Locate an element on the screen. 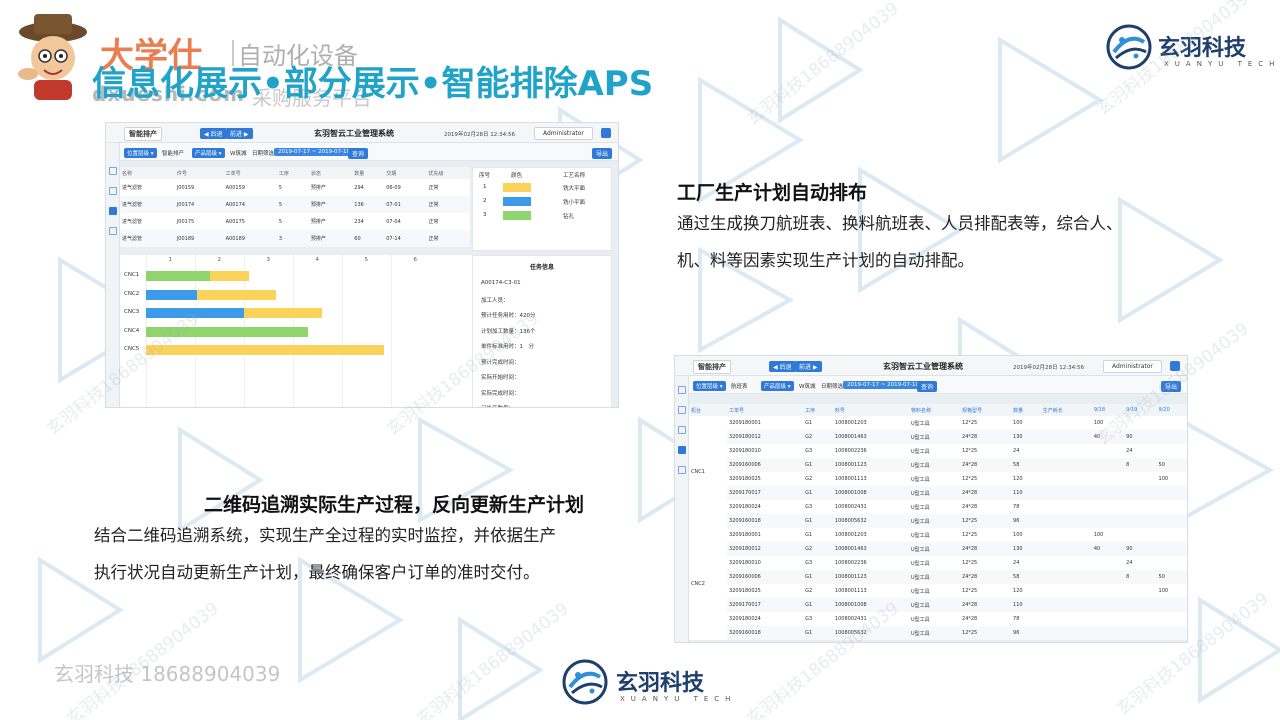 This screenshot has width=1280, height=720. table-row: 进气滤管 J00174 A00174 5 预排产 136 07-01 正常 is located at coordinates (295, 204).